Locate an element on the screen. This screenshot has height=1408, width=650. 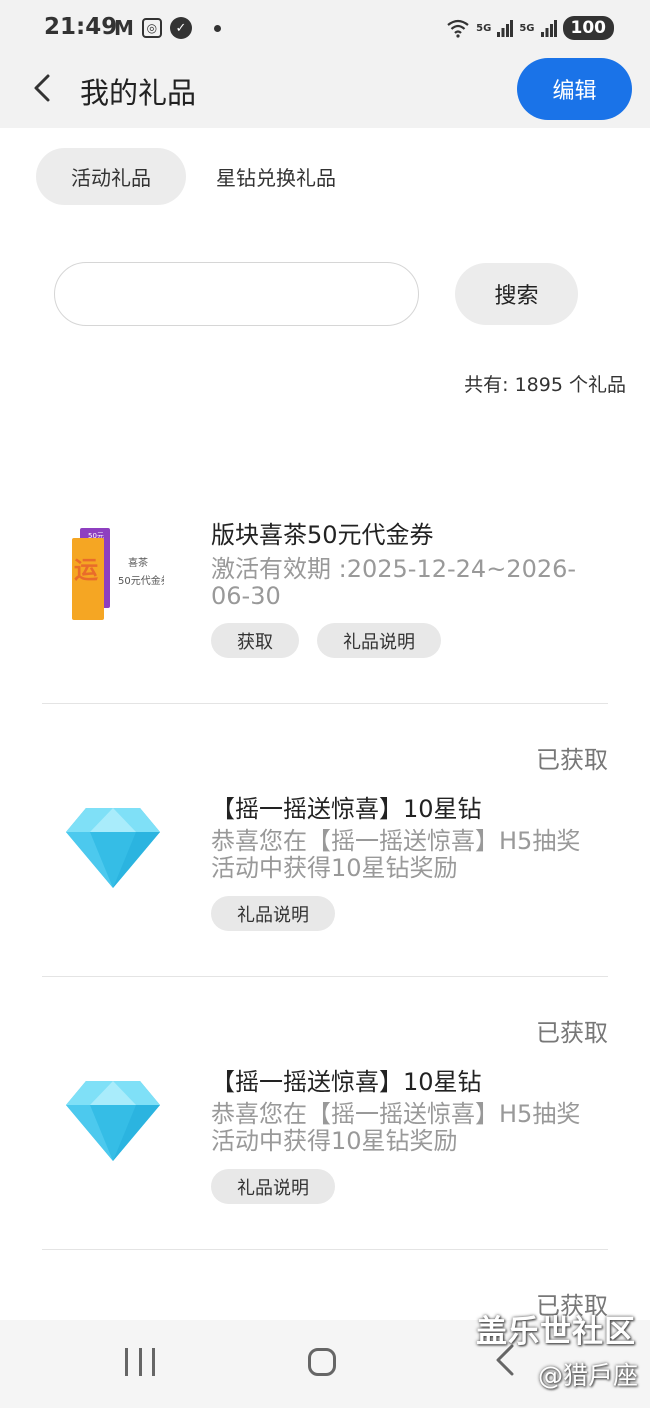
status-bar: 21:49 M ◎ ✓ 5G 5G 100 is located at coordinates (325, 25).